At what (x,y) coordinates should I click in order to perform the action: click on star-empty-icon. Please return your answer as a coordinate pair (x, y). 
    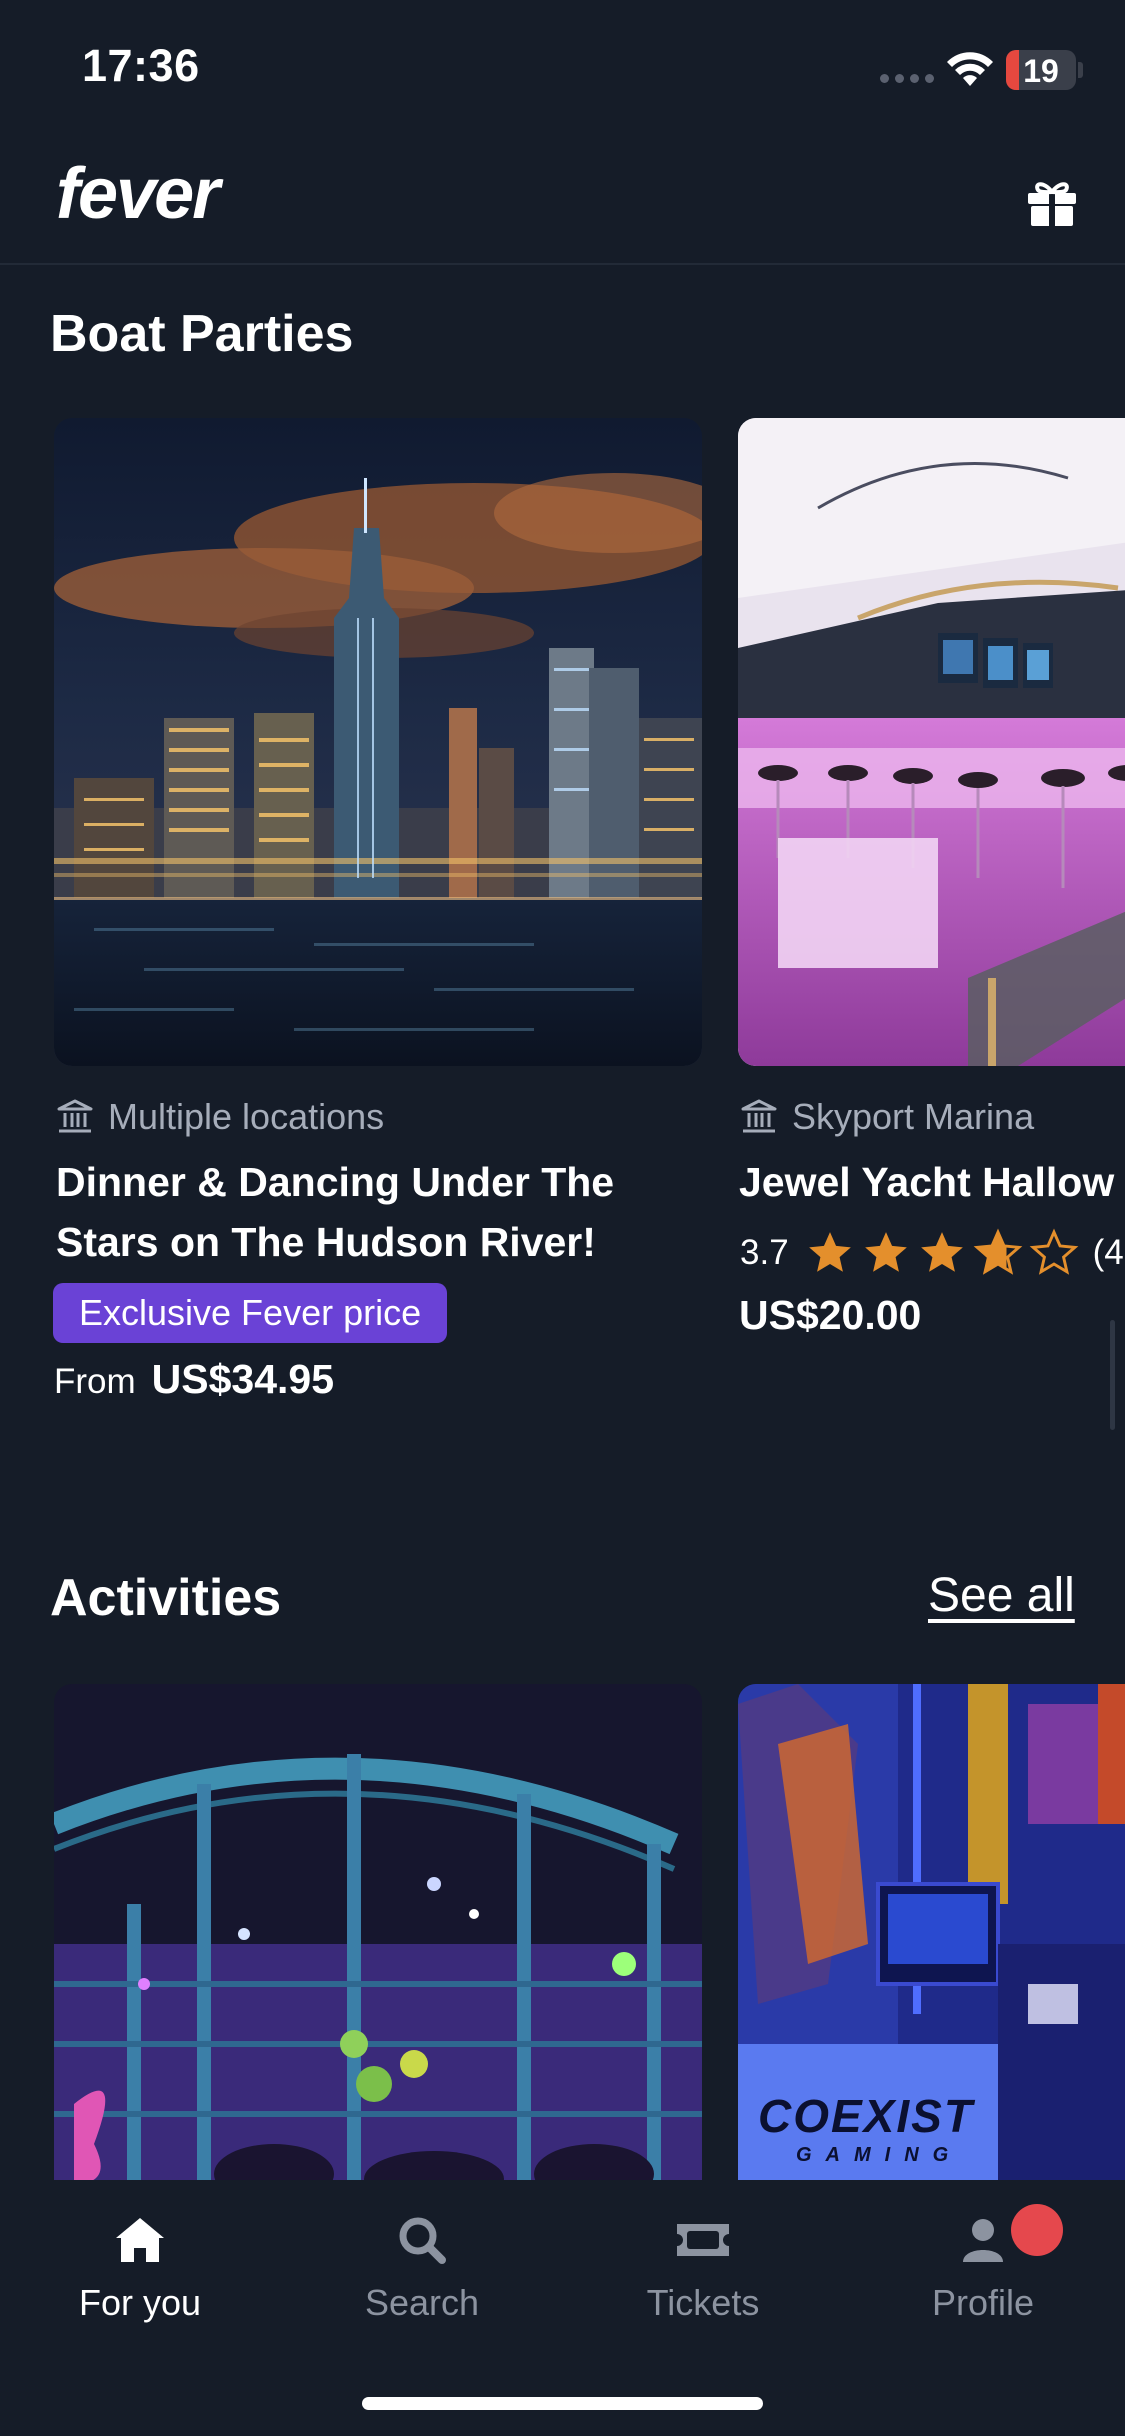
    Looking at the image, I should click on (1053, 1251).